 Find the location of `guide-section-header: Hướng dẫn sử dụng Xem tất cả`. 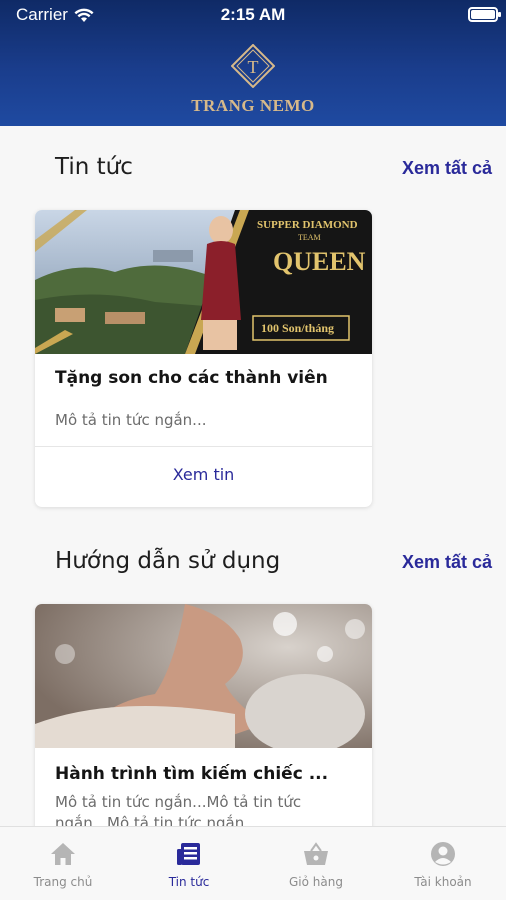

guide-section-header: Hướng dẫn sử dụng Xem tất cả is located at coordinates (253, 568).